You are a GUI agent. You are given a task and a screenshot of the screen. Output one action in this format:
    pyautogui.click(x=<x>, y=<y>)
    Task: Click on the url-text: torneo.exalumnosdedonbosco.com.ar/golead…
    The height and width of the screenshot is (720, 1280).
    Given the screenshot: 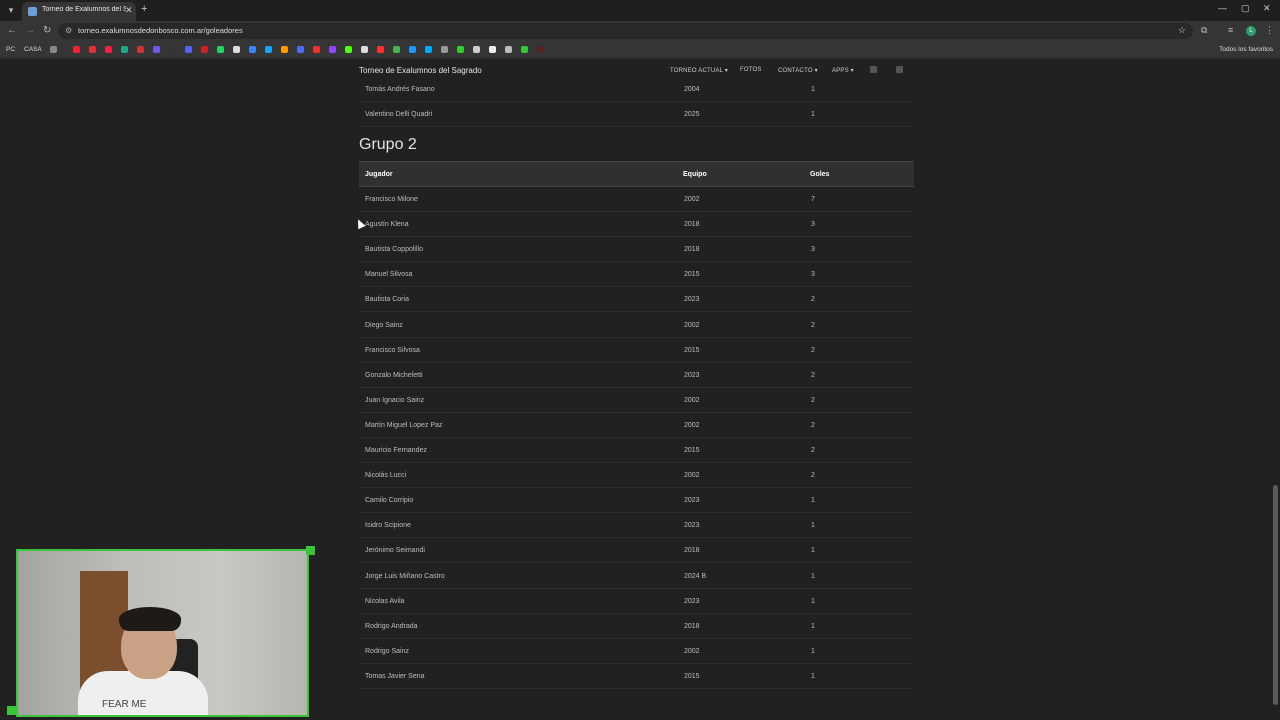 What is the action you would take?
    pyautogui.click(x=160, y=30)
    